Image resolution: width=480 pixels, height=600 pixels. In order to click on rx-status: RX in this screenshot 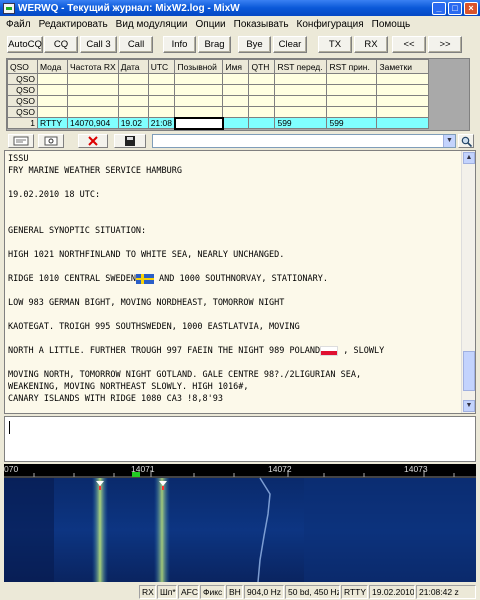, I will do `click(147, 592)`.